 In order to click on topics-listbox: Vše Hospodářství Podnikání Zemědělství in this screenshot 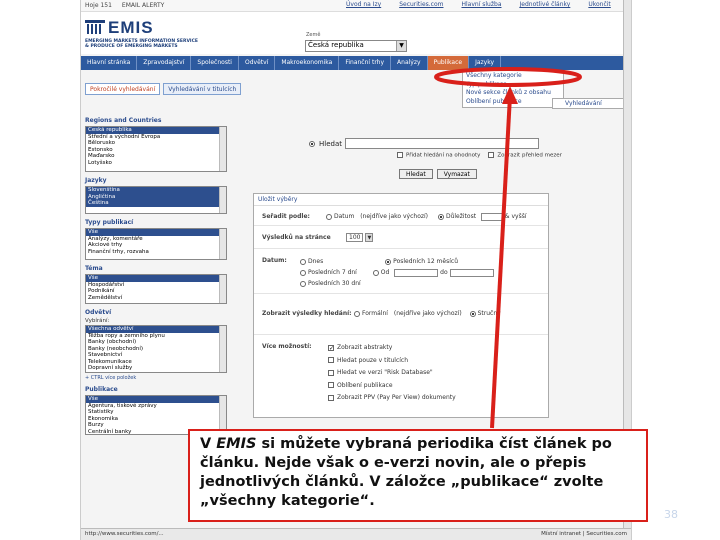, I will do `click(156, 289)`.